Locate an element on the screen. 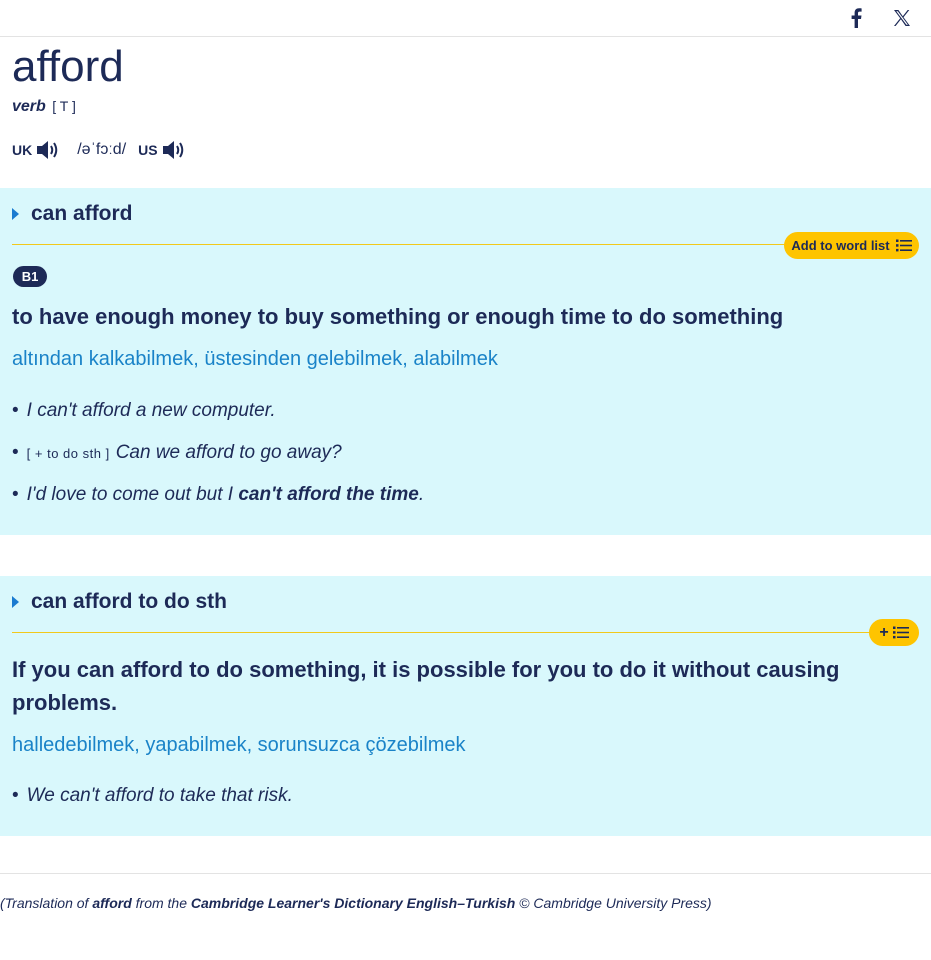  pronunciation: UK /əˈfɔːd/ US is located at coordinates (99, 150).